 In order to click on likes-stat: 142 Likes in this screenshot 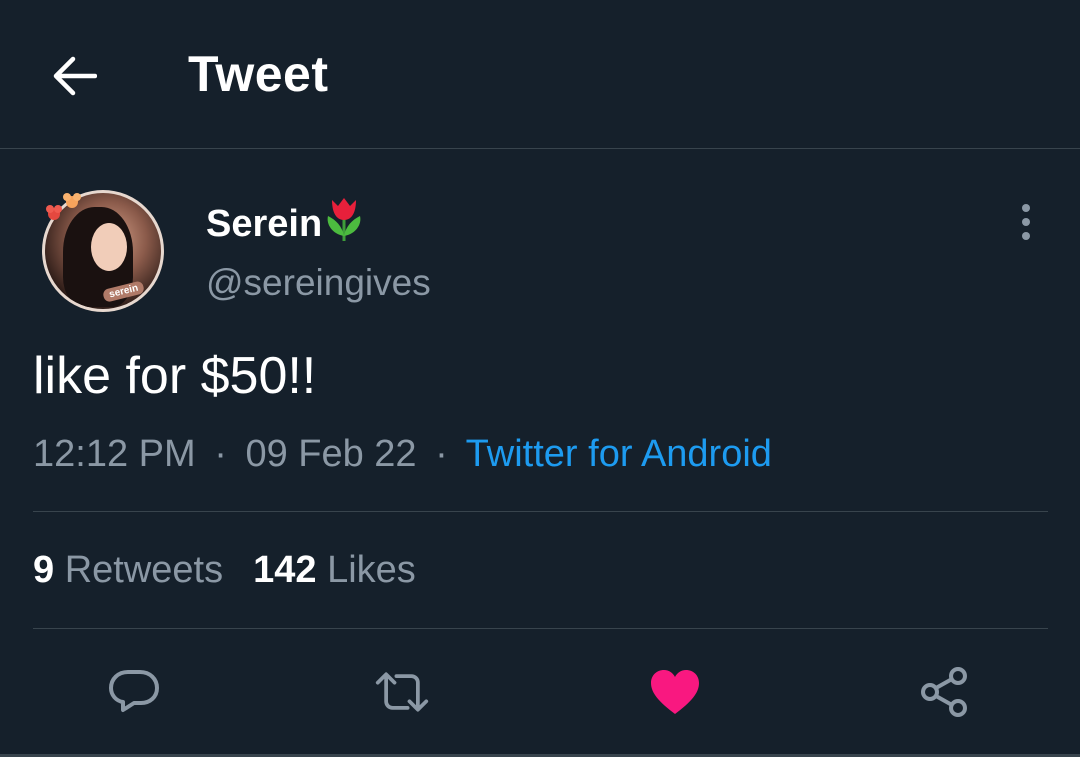, I will do `click(334, 570)`.